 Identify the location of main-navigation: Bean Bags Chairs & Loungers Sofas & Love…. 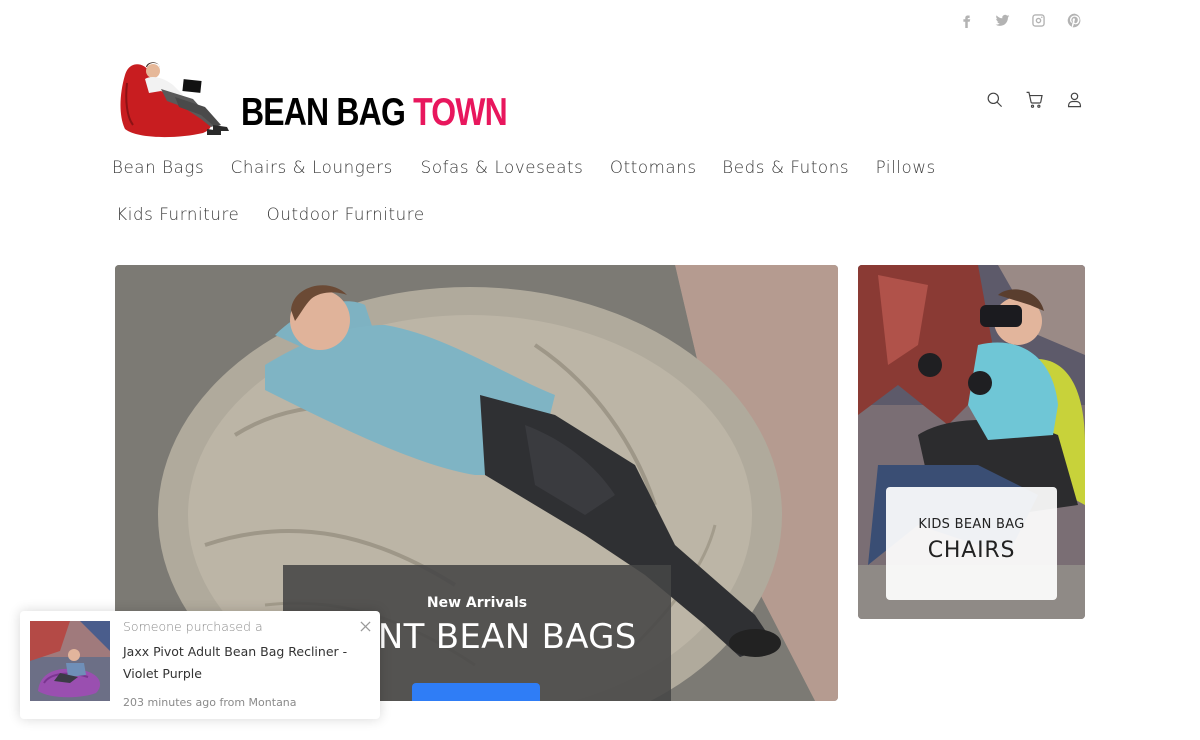
(551, 203).